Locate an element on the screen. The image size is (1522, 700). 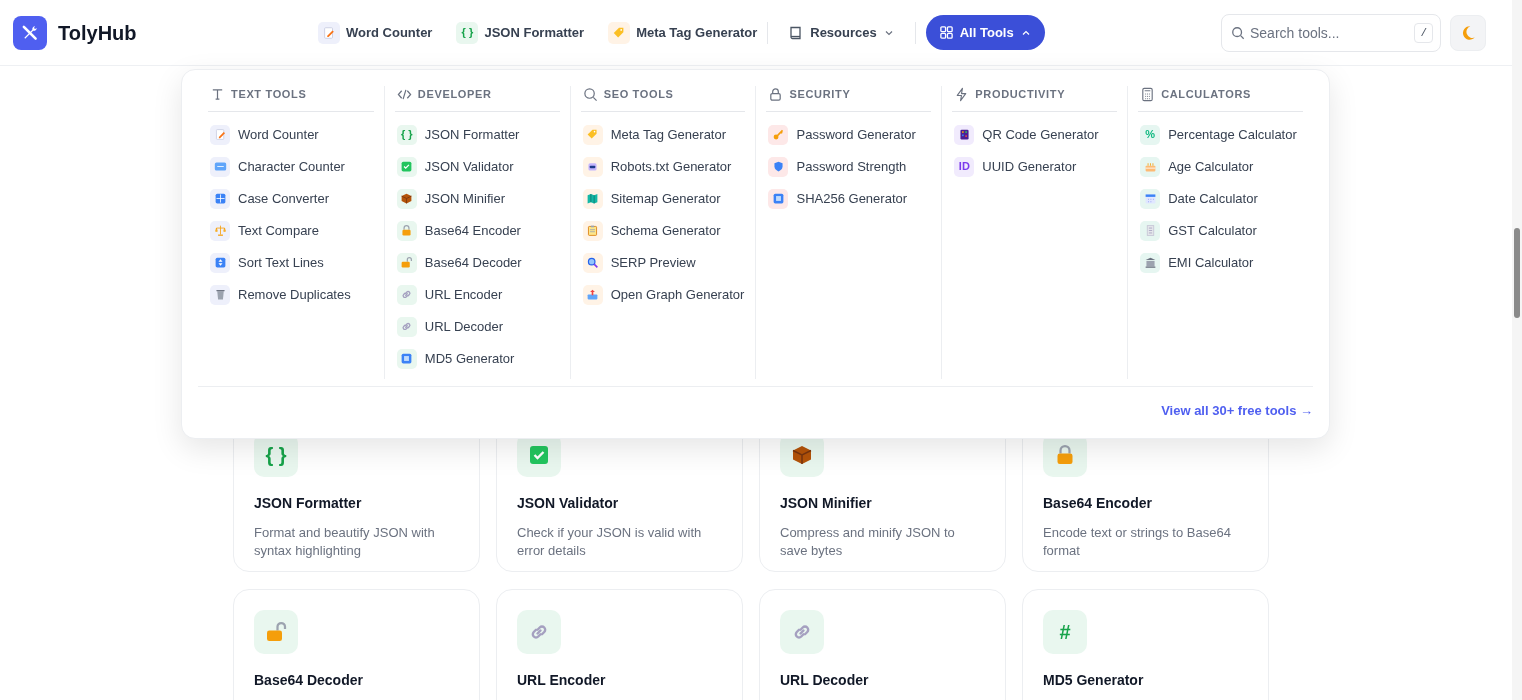
section-heading: DEVELOPER is located at coordinates (454, 94).